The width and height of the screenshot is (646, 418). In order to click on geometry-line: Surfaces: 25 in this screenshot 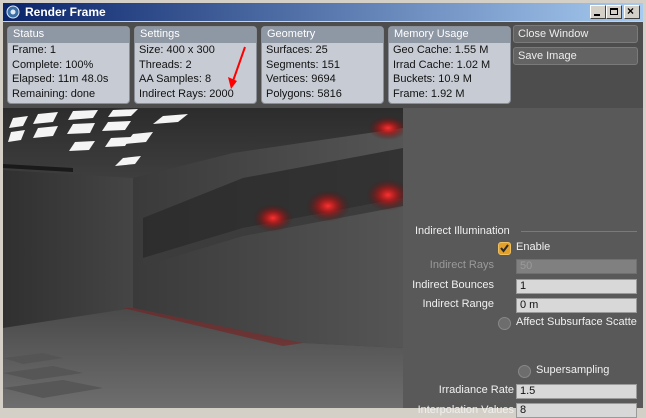, I will do `click(297, 50)`.